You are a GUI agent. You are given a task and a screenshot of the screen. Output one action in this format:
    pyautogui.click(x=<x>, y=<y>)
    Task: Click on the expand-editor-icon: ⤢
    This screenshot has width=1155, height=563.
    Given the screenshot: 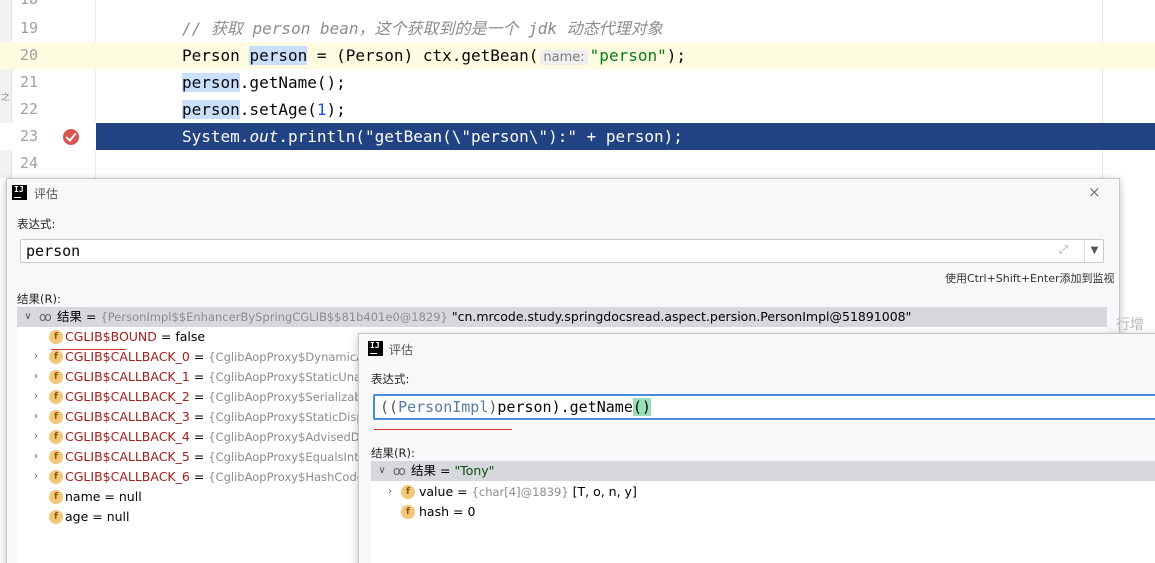 What is the action you would take?
    pyautogui.click(x=1063, y=250)
    